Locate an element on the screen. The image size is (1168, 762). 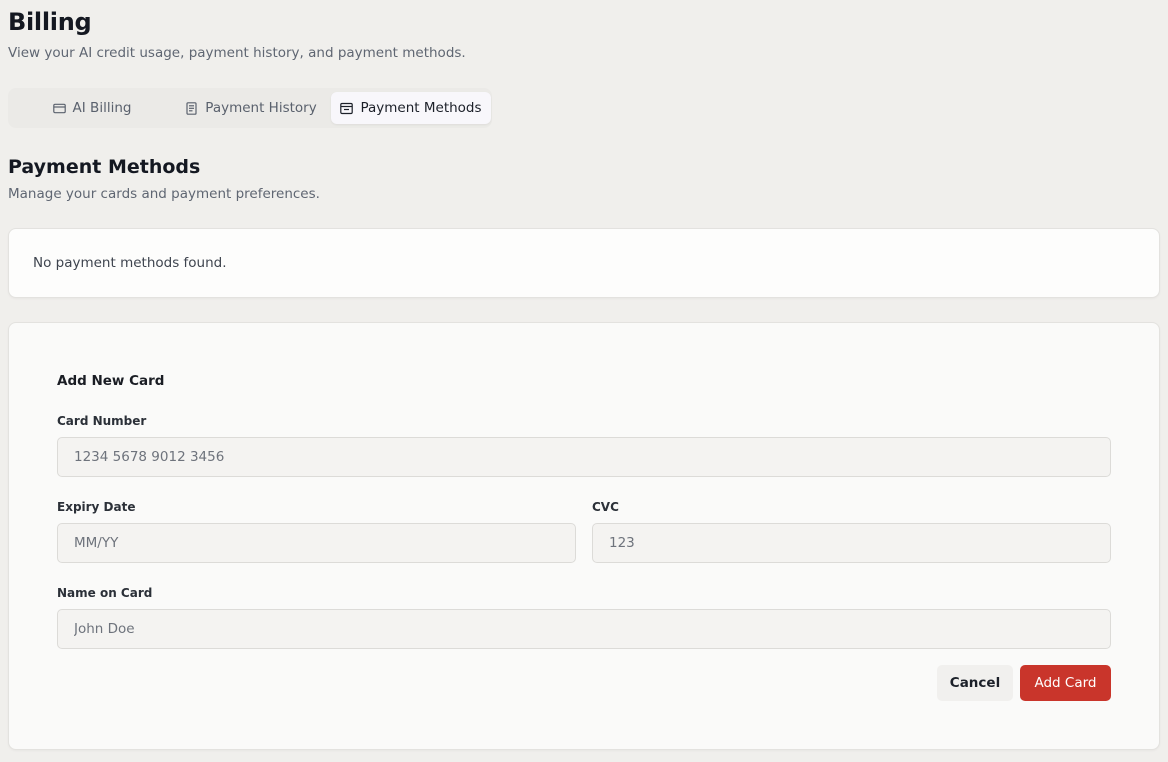
cvc-label: CVC is located at coordinates (605, 507).